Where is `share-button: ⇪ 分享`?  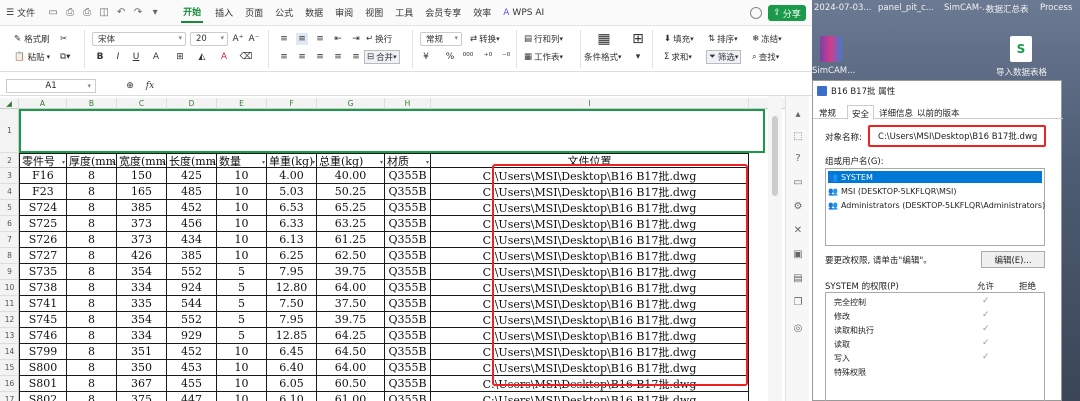
share-button: ⇪ 分享 is located at coordinates (787, 13).